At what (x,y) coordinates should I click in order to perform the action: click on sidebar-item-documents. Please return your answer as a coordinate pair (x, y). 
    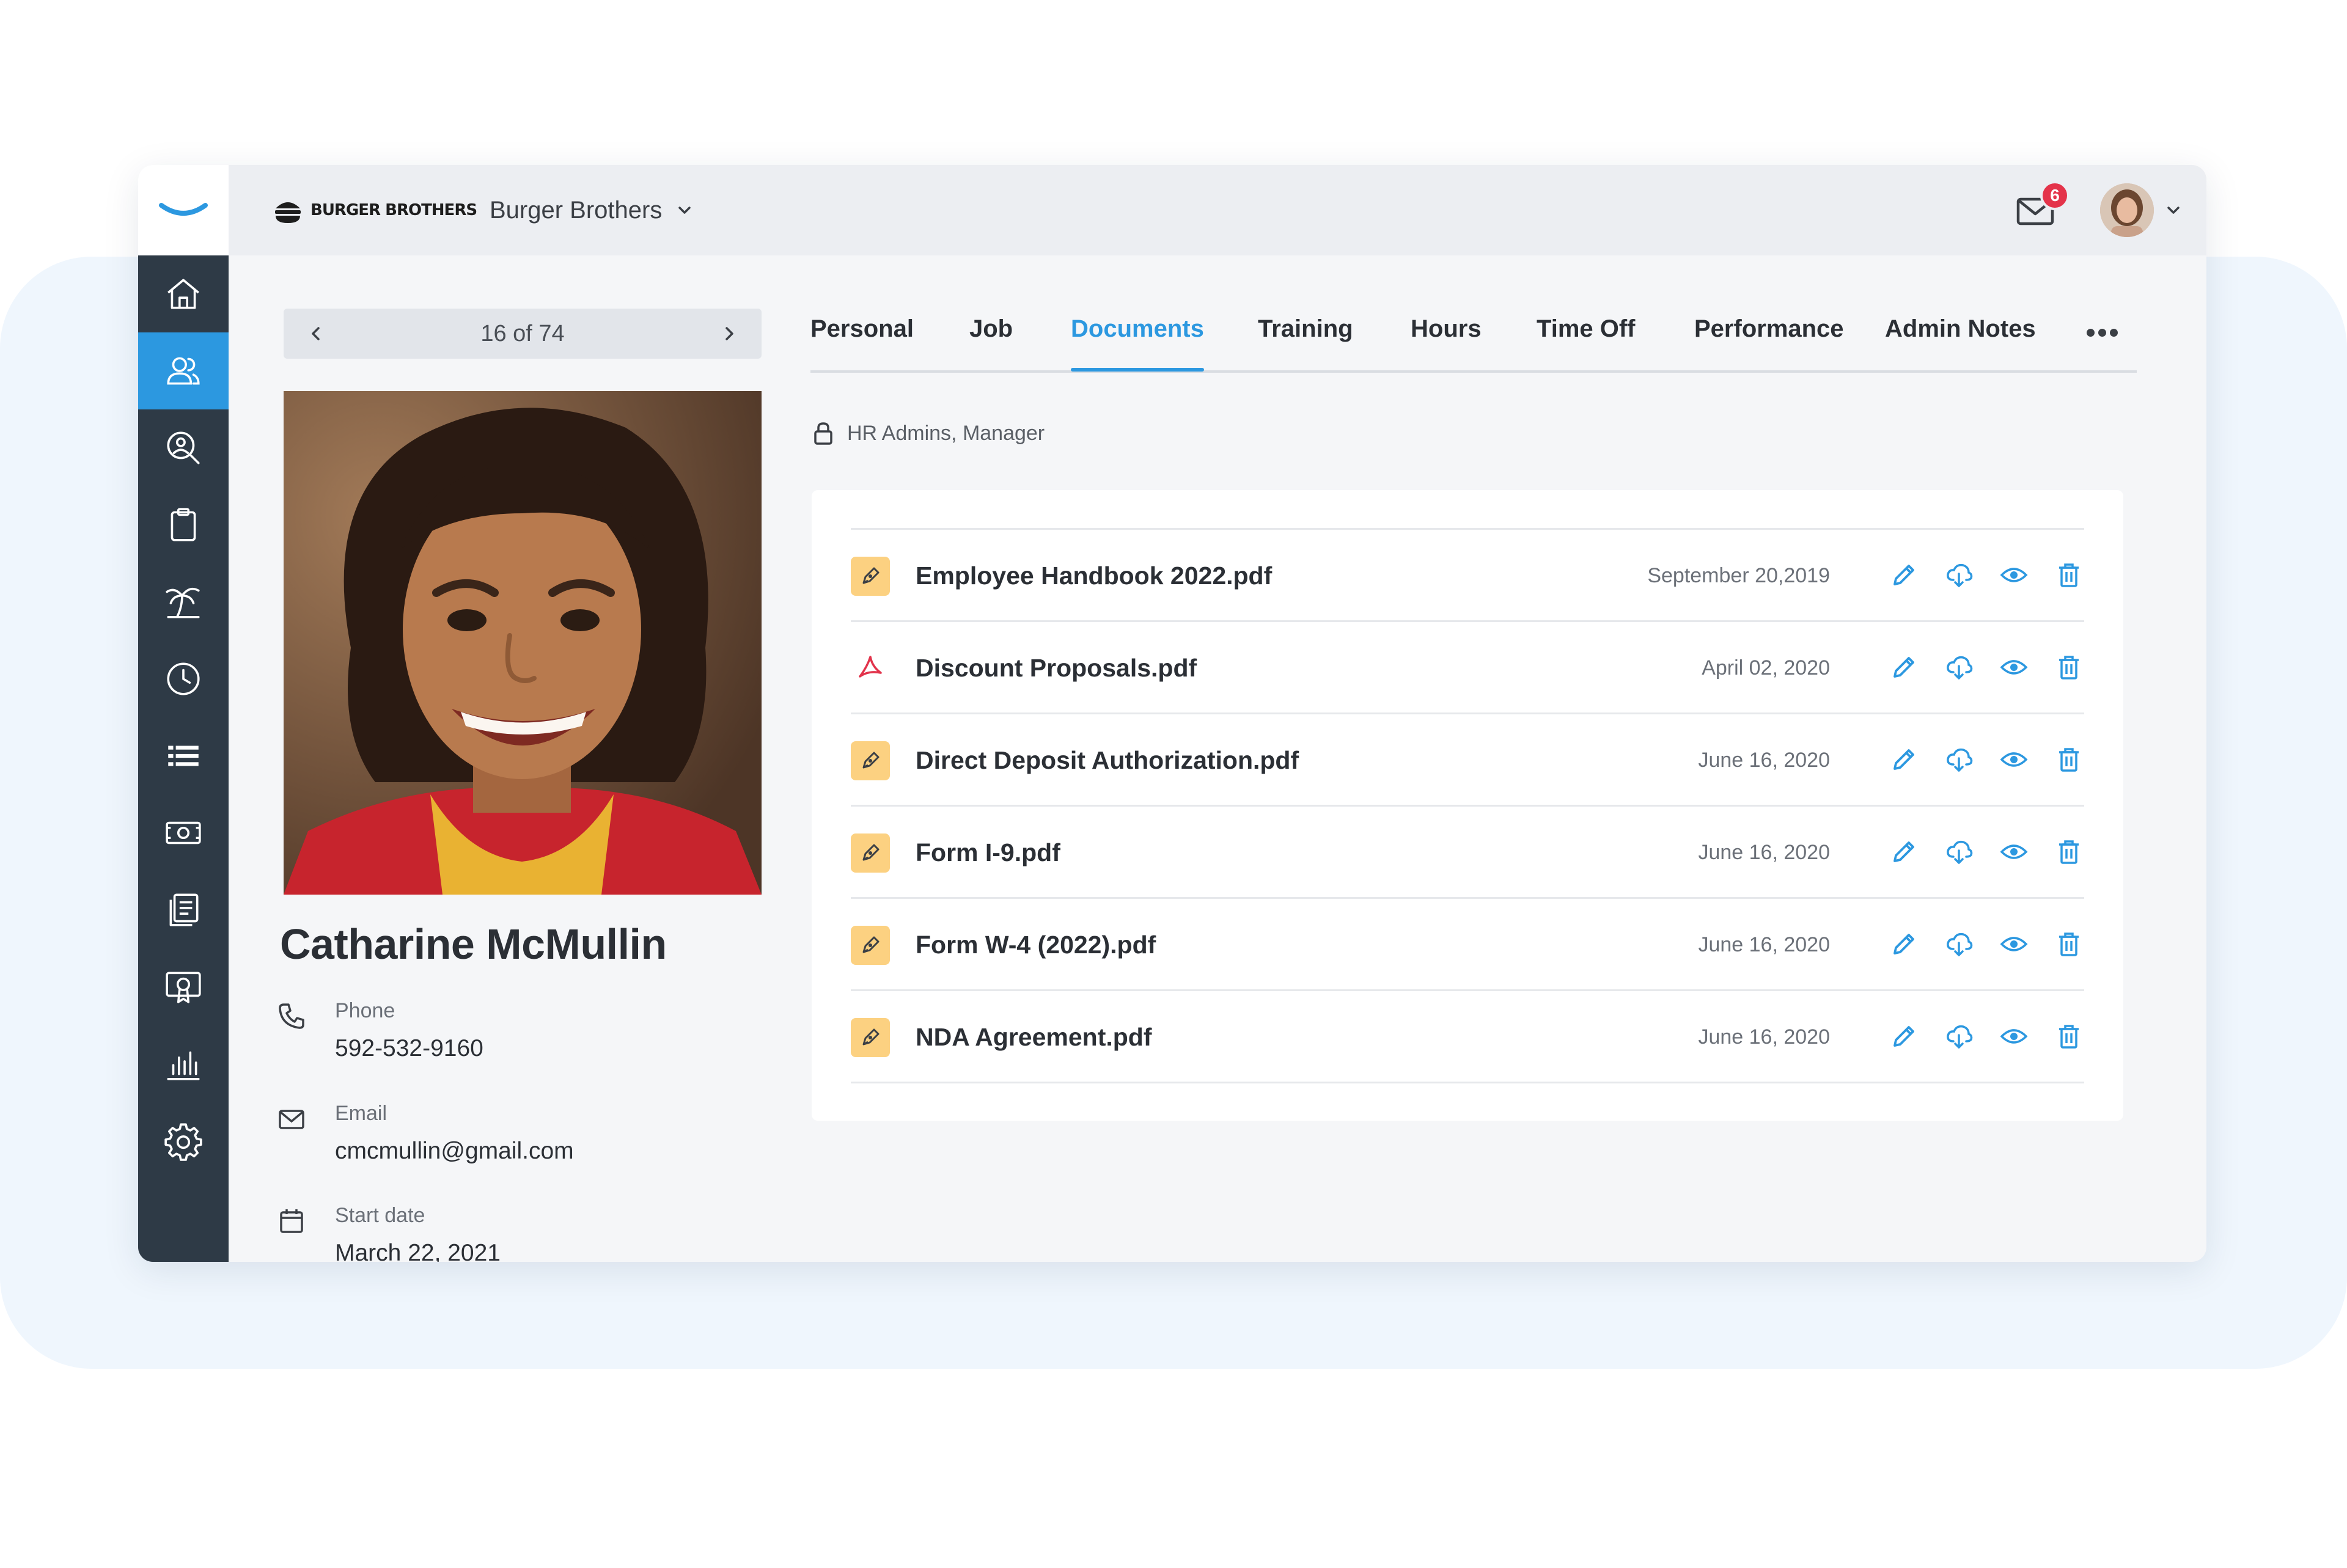
    Looking at the image, I should click on (184, 909).